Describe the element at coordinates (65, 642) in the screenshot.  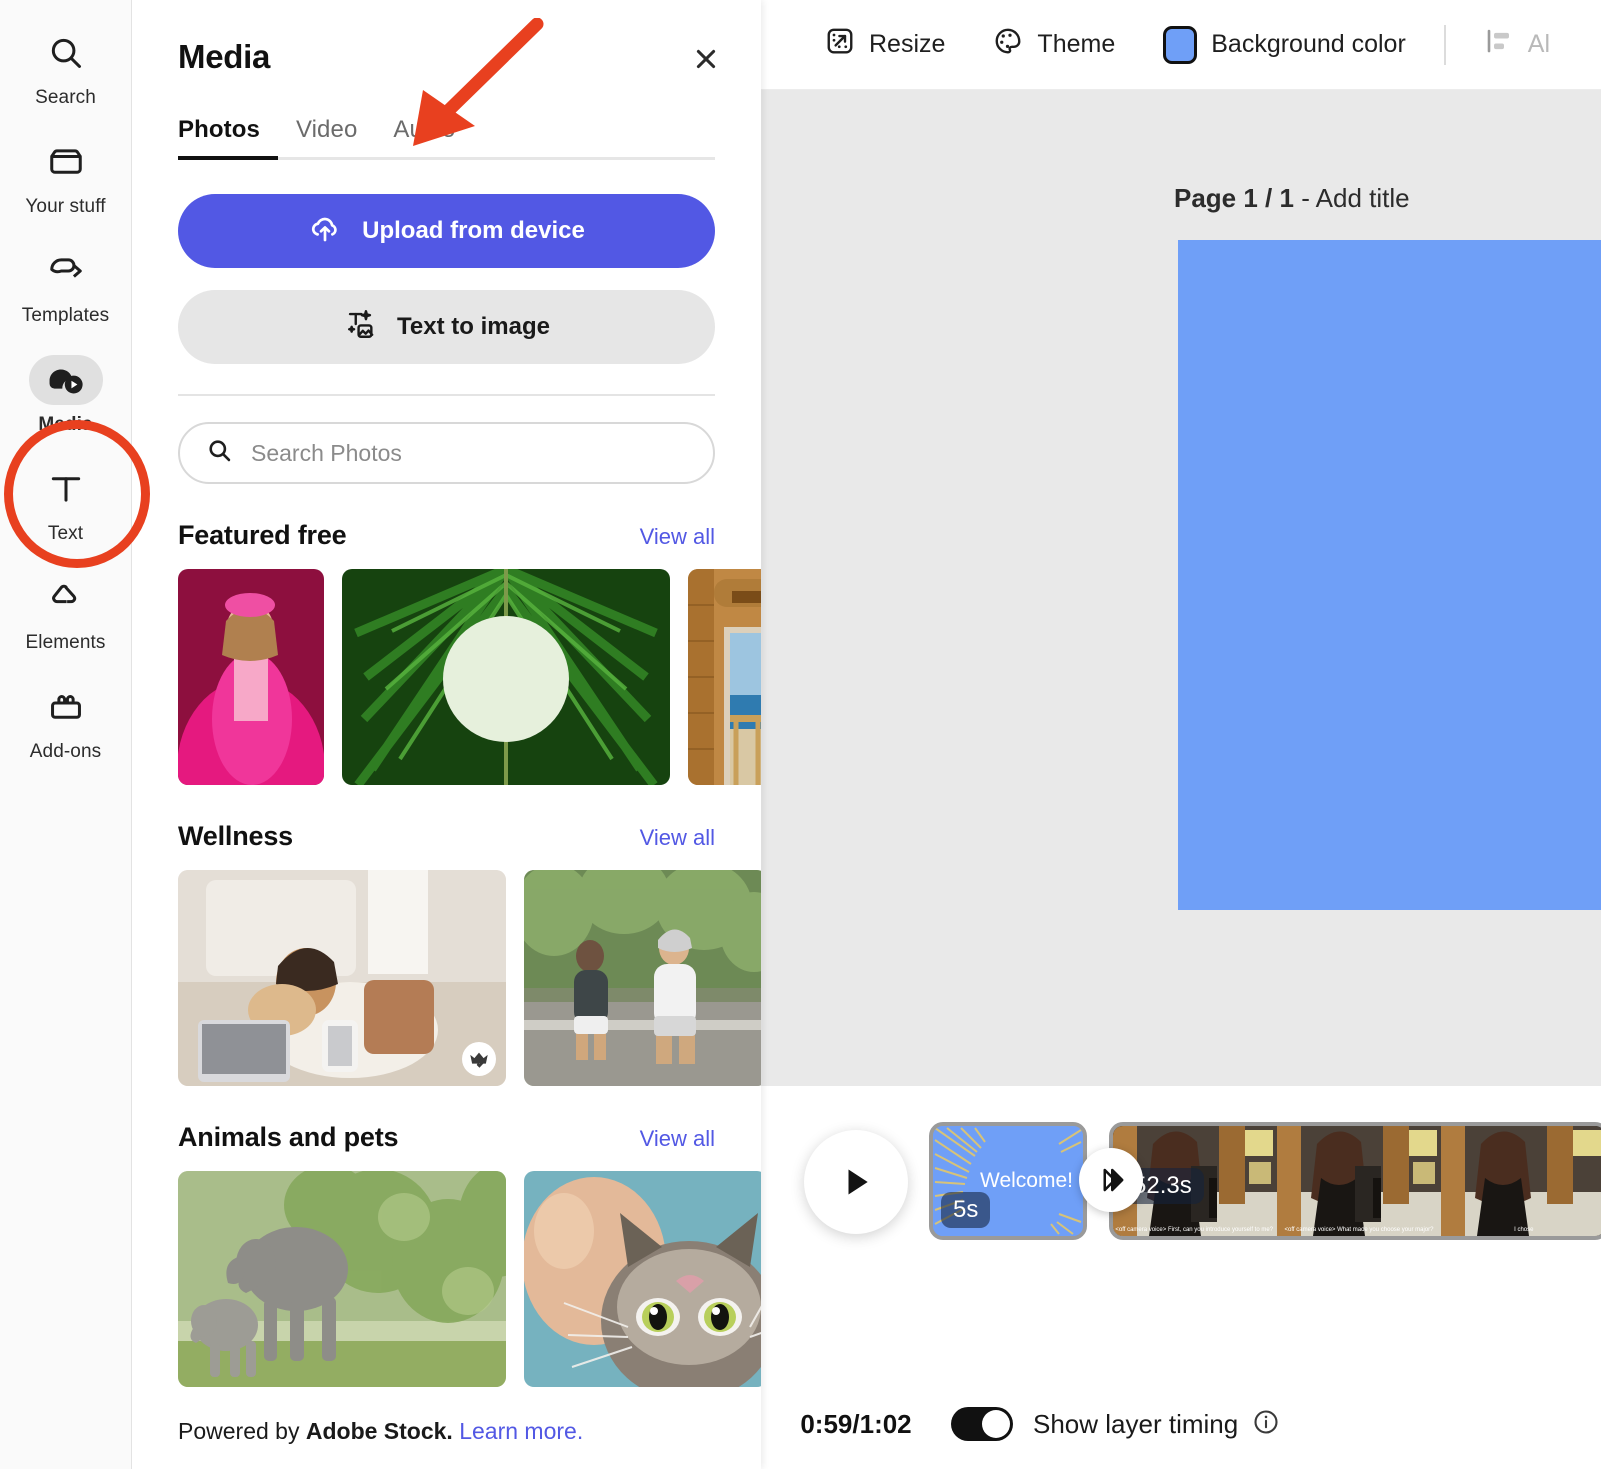
I see `sidebar-item-label: Elements` at that location.